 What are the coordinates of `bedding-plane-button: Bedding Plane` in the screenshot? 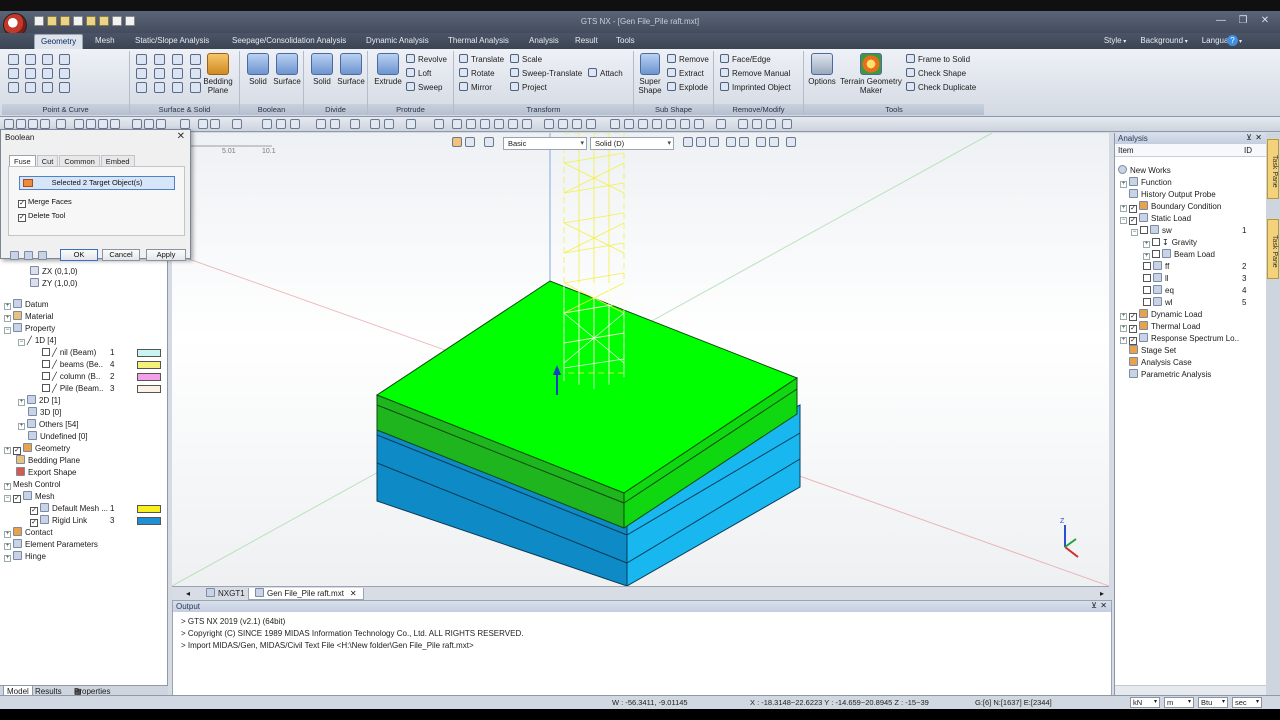 It's located at (218, 74).